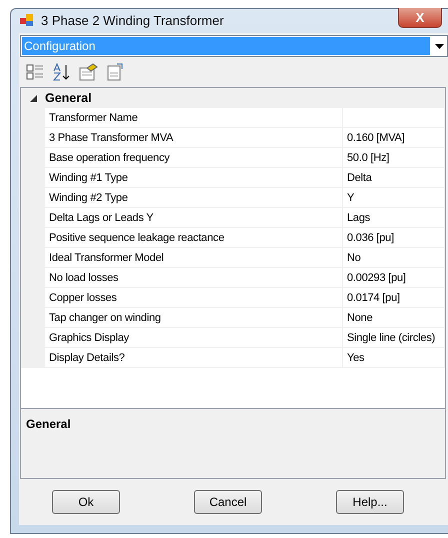 This screenshot has width=448, height=538. Describe the element at coordinates (394, 178) in the screenshot. I see `property-value: Delta` at that location.